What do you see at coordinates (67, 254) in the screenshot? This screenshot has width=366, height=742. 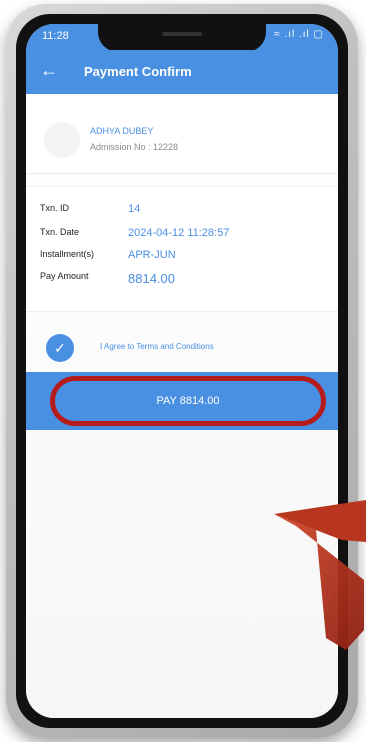 I see `detail-label: Installment(s)` at bounding box center [67, 254].